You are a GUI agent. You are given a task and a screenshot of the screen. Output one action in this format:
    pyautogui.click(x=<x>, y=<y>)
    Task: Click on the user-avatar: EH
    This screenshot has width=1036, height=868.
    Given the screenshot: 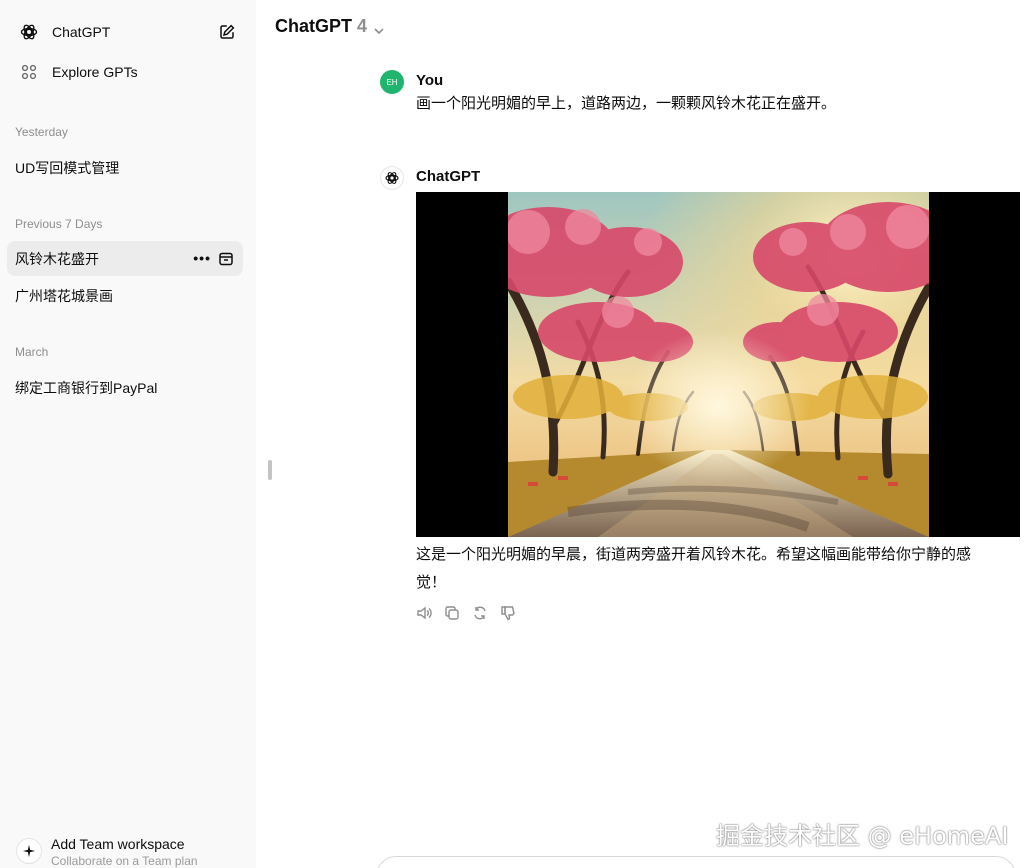 What is the action you would take?
    pyautogui.click(x=392, y=82)
    